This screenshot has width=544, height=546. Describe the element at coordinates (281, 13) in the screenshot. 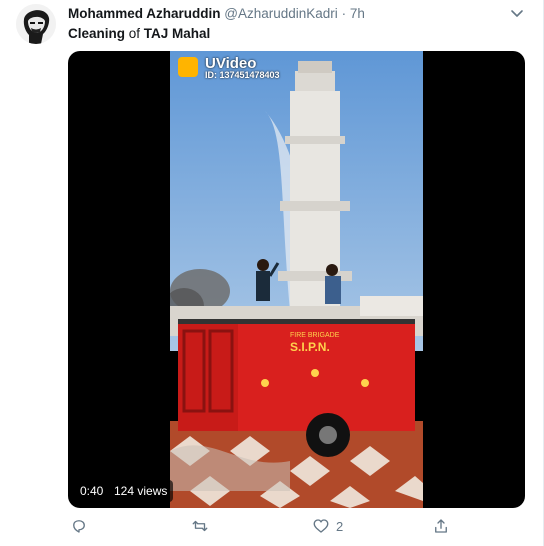

I see `author-handle: @AzharuddinKadri` at that location.